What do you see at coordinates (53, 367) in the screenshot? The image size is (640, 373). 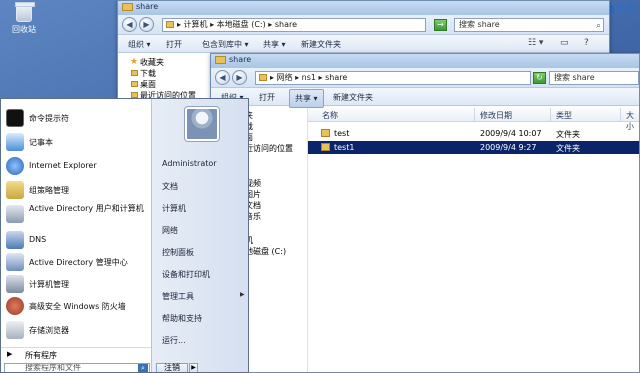 I see `start-search-placeholder: 搜索程序和文件` at bounding box center [53, 367].